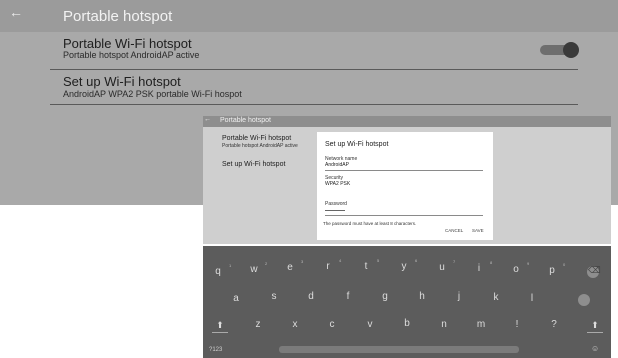 The image size is (618, 358). Describe the element at coordinates (332, 324) in the screenshot. I see `key-c: c` at that location.